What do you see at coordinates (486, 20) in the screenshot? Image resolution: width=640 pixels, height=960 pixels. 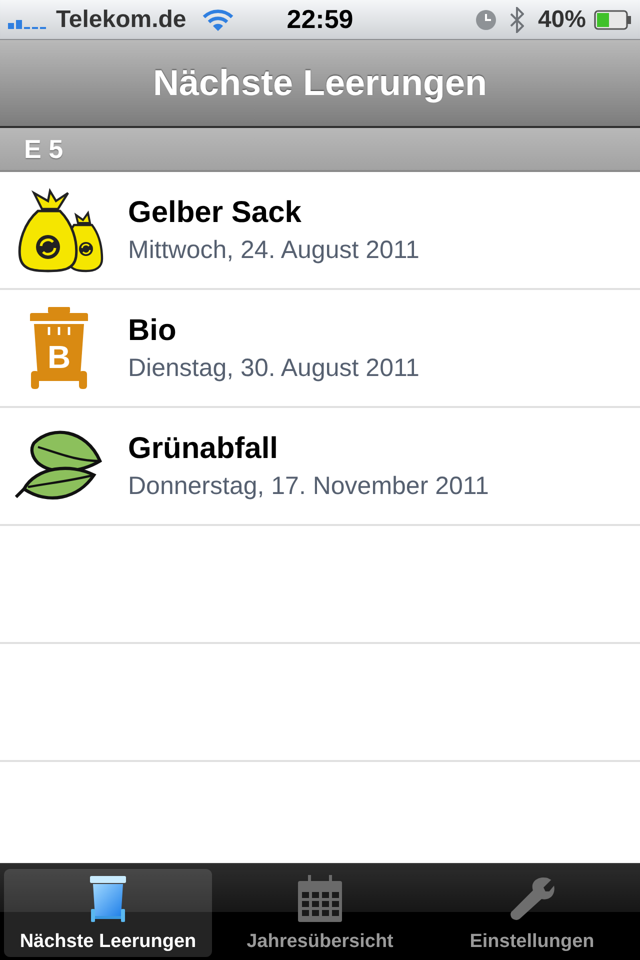 I see `clock-icon` at bounding box center [486, 20].